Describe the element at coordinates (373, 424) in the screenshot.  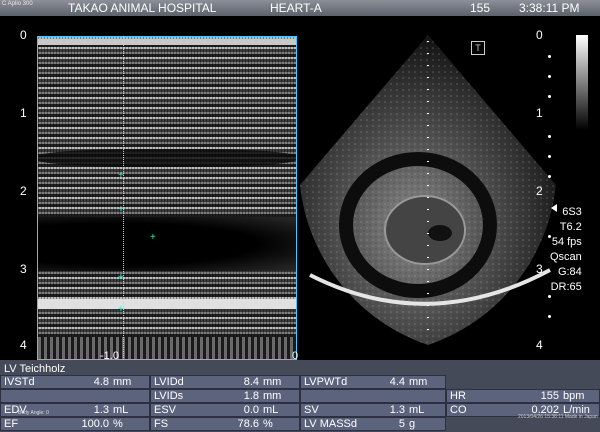
I see `measure-cell-lv-mass: LV MASSd 5 g` at that location.